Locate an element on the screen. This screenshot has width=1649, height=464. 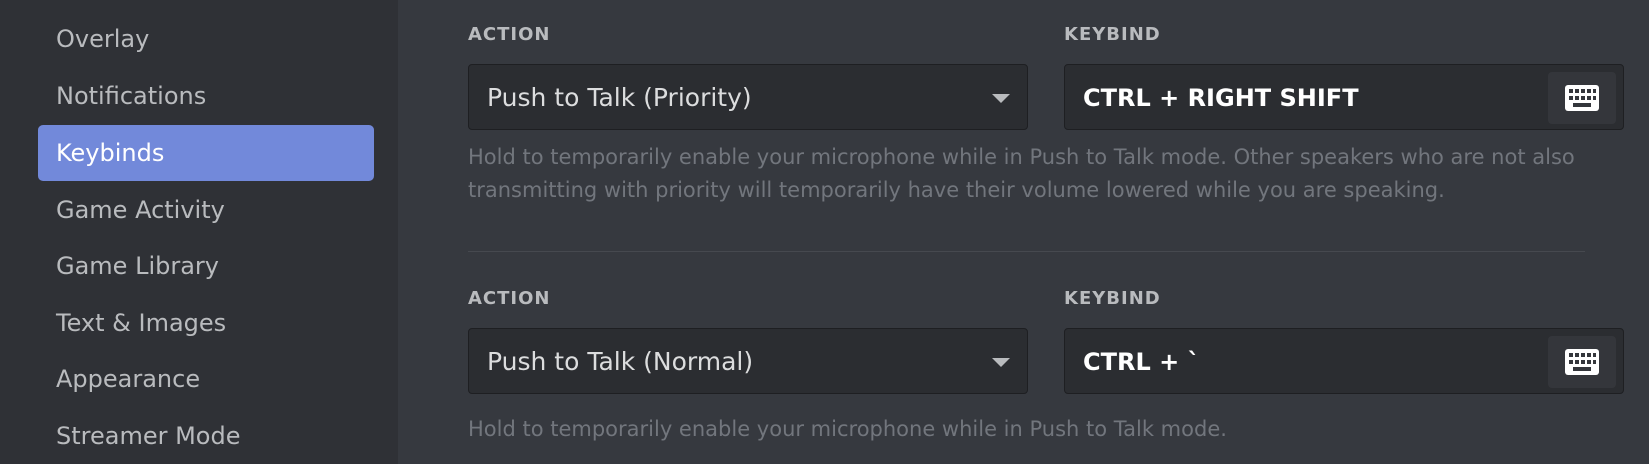
sidebar-item-streamer-mode: Streamer Mode is located at coordinates (206, 436).